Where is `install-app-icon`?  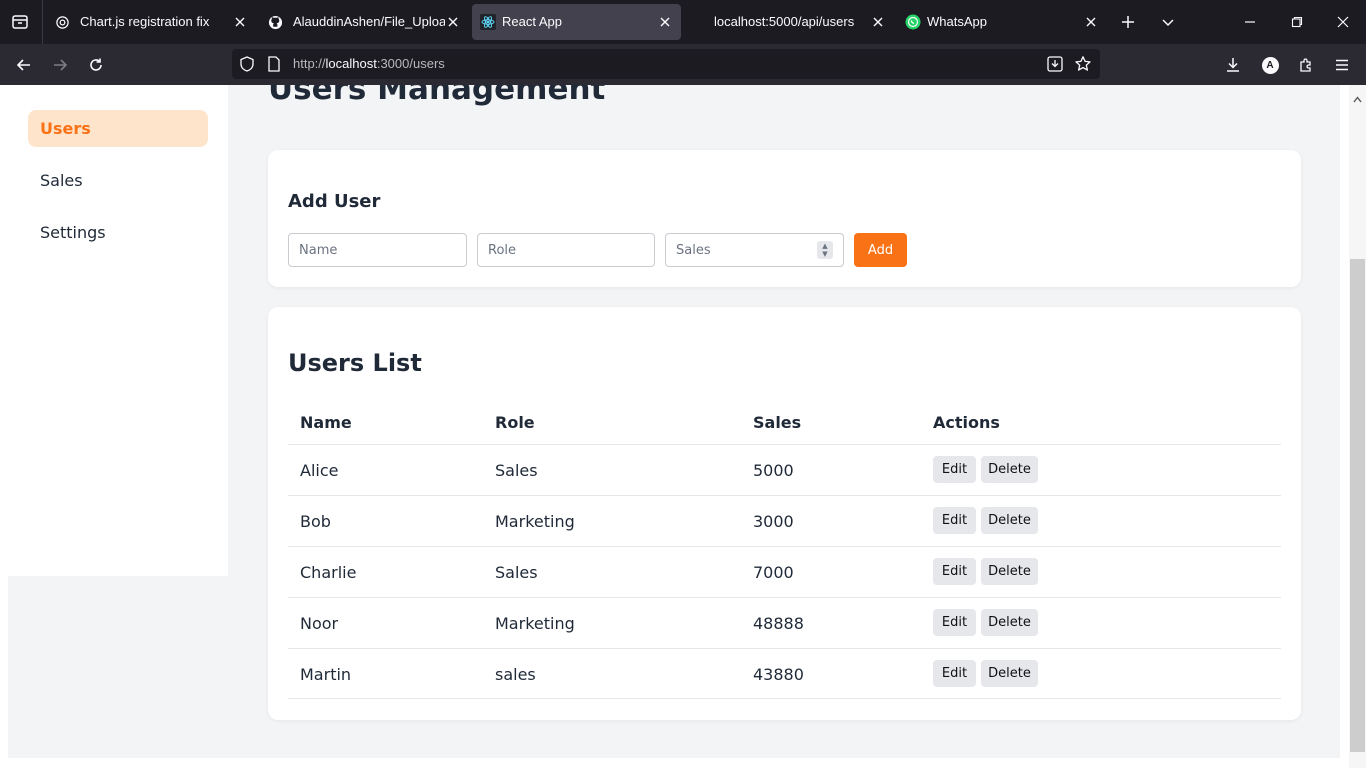 install-app-icon is located at coordinates (1055, 66).